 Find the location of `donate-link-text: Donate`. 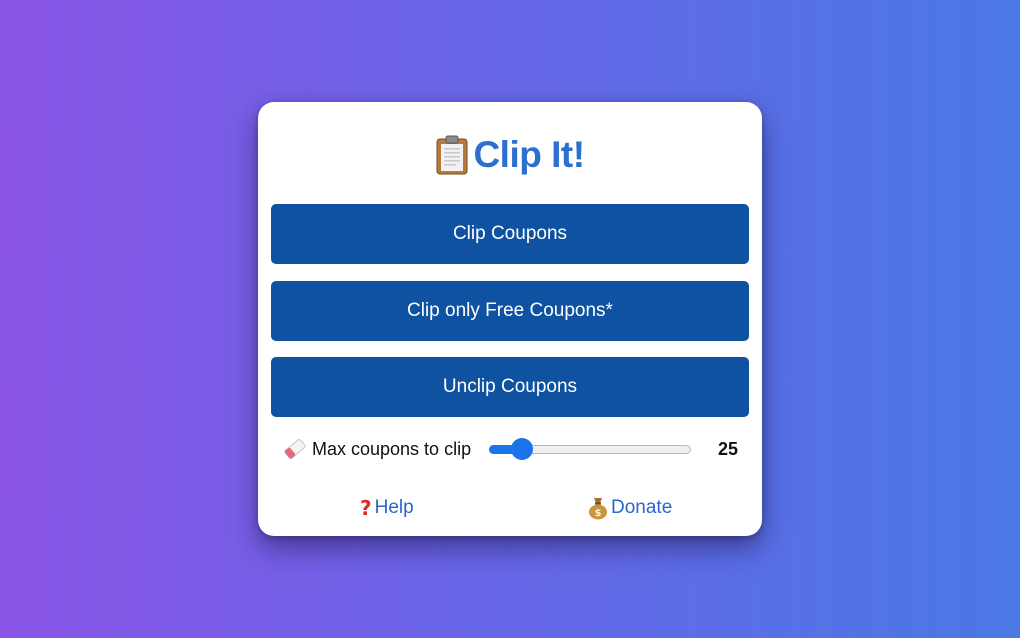

donate-link-text: Donate is located at coordinates (641, 508).